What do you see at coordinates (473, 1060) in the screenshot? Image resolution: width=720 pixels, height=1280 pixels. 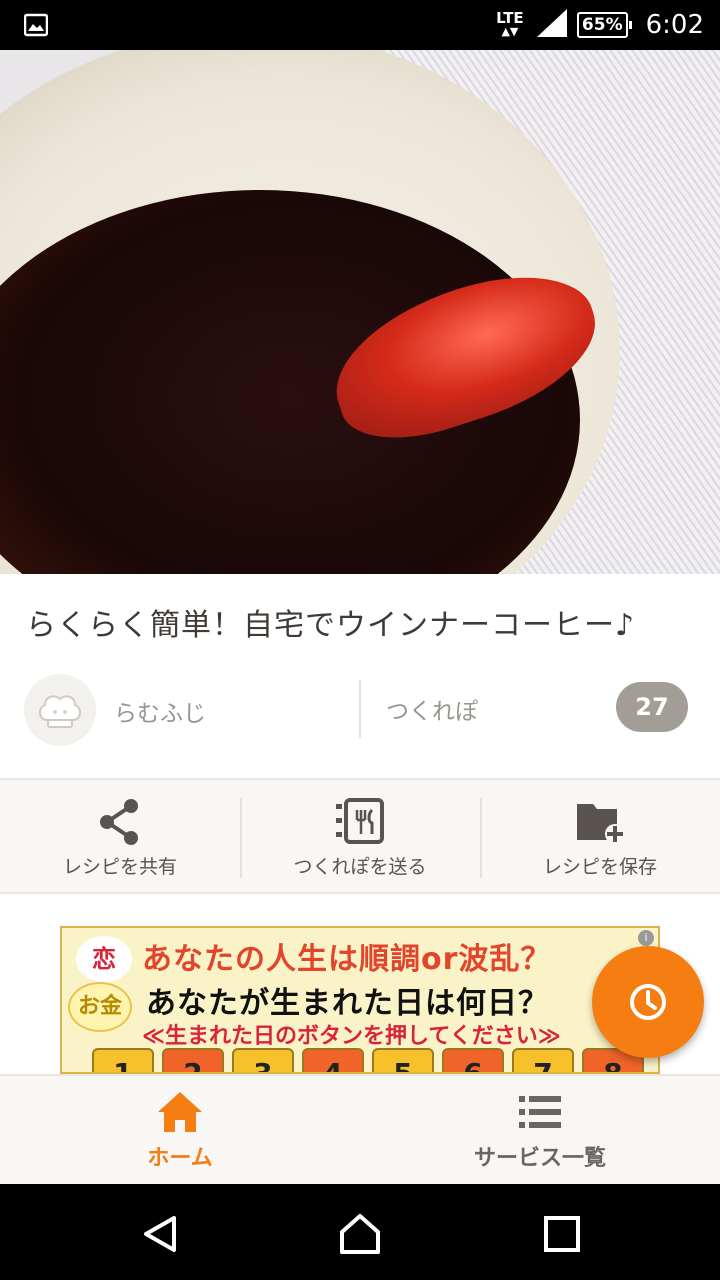 I see `ad-day-button: 6` at bounding box center [473, 1060].